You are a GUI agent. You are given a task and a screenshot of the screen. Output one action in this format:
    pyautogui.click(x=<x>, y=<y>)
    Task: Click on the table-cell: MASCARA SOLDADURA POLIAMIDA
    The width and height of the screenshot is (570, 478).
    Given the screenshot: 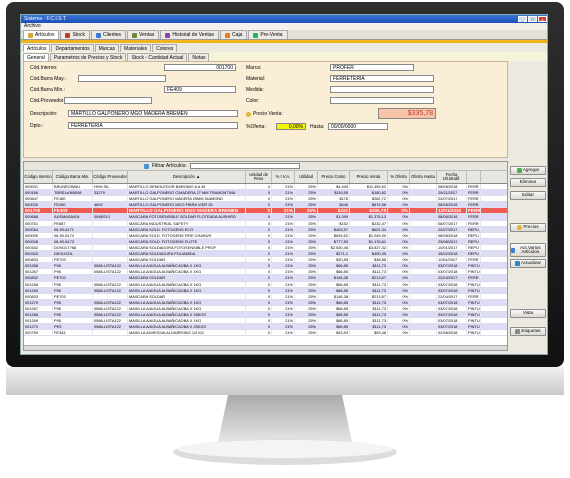 What is the action you would take?
    pyautogui.click(x=187, y=254)
    